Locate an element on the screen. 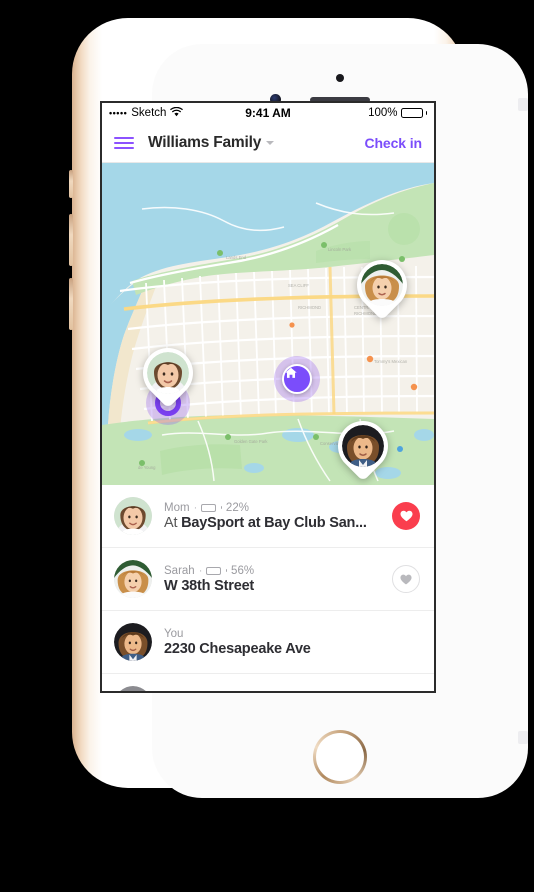 The height and width of the screenshot is (892, 534). page-title: Williams Family is located at coordinates (205, 142).